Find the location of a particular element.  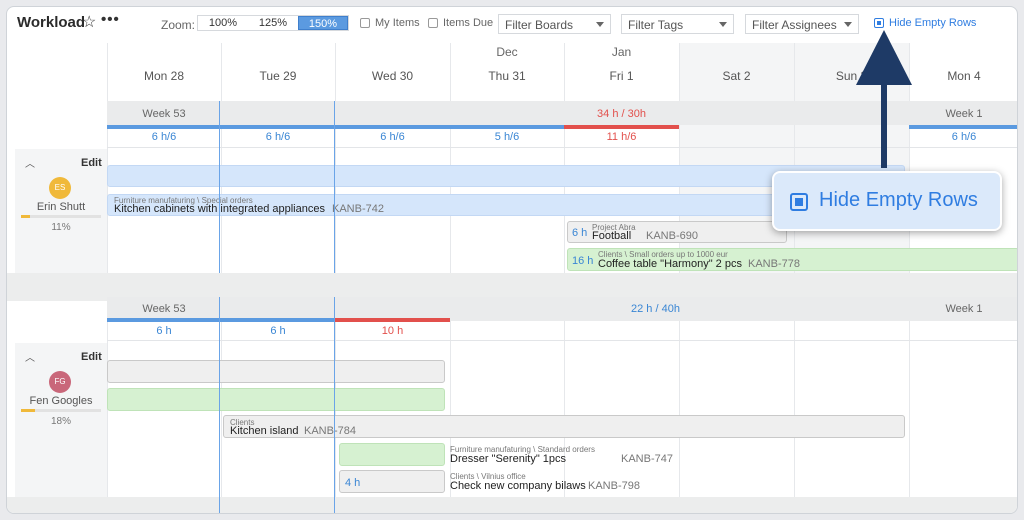

task-name: Kitchen island is located at coordinates (264, 431).